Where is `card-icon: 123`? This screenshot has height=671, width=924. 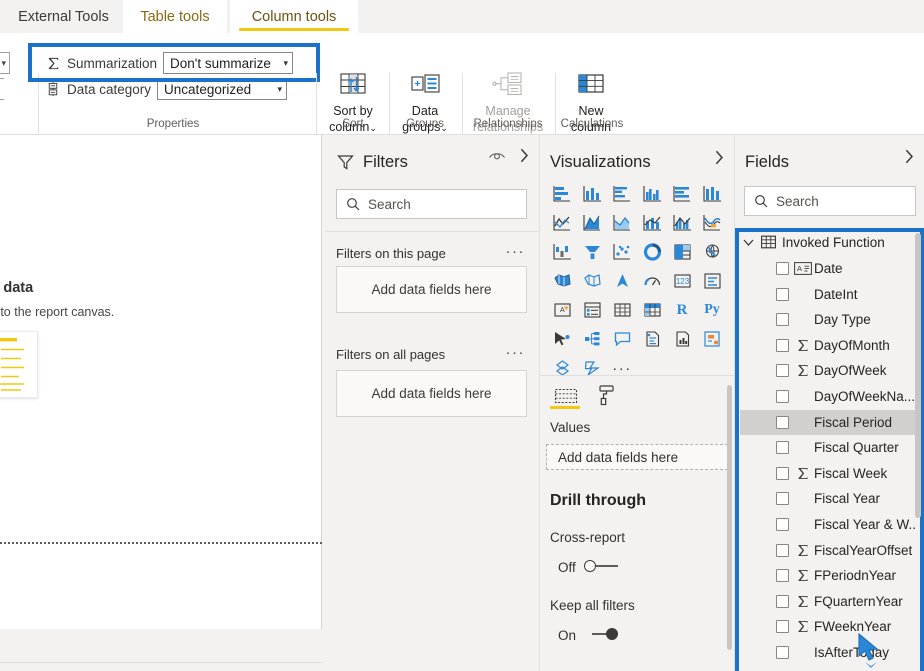 card-icon: 123 is located at coordinates (682, 281).